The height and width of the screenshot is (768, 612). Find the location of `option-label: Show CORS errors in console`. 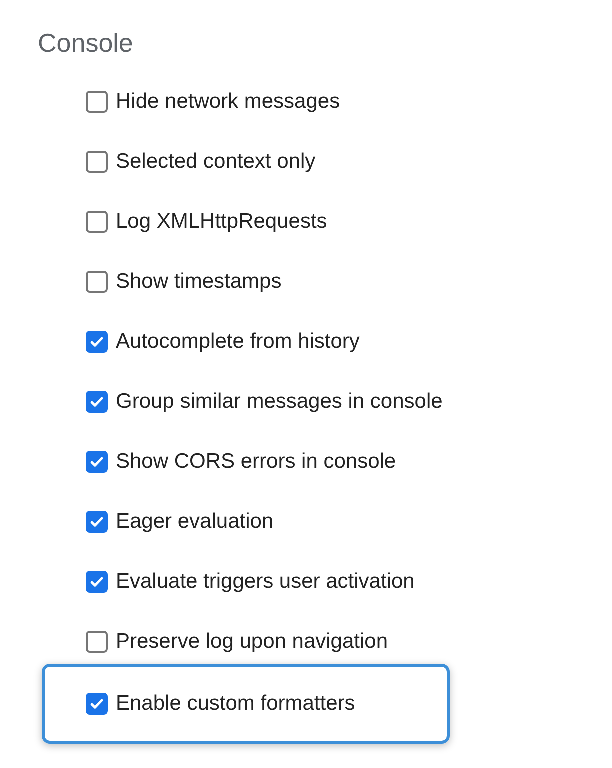

option-label: Show CORS errors in console is located at coordinates (256, 462).